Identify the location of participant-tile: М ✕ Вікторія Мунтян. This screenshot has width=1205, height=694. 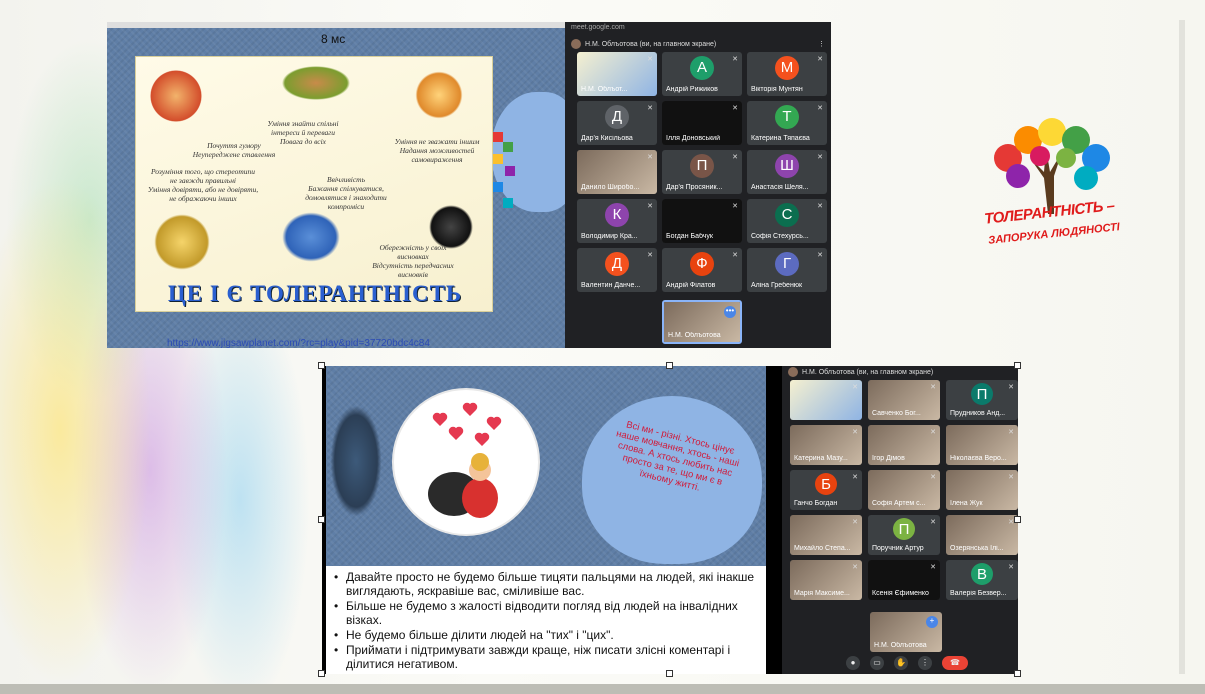
(787, 74).